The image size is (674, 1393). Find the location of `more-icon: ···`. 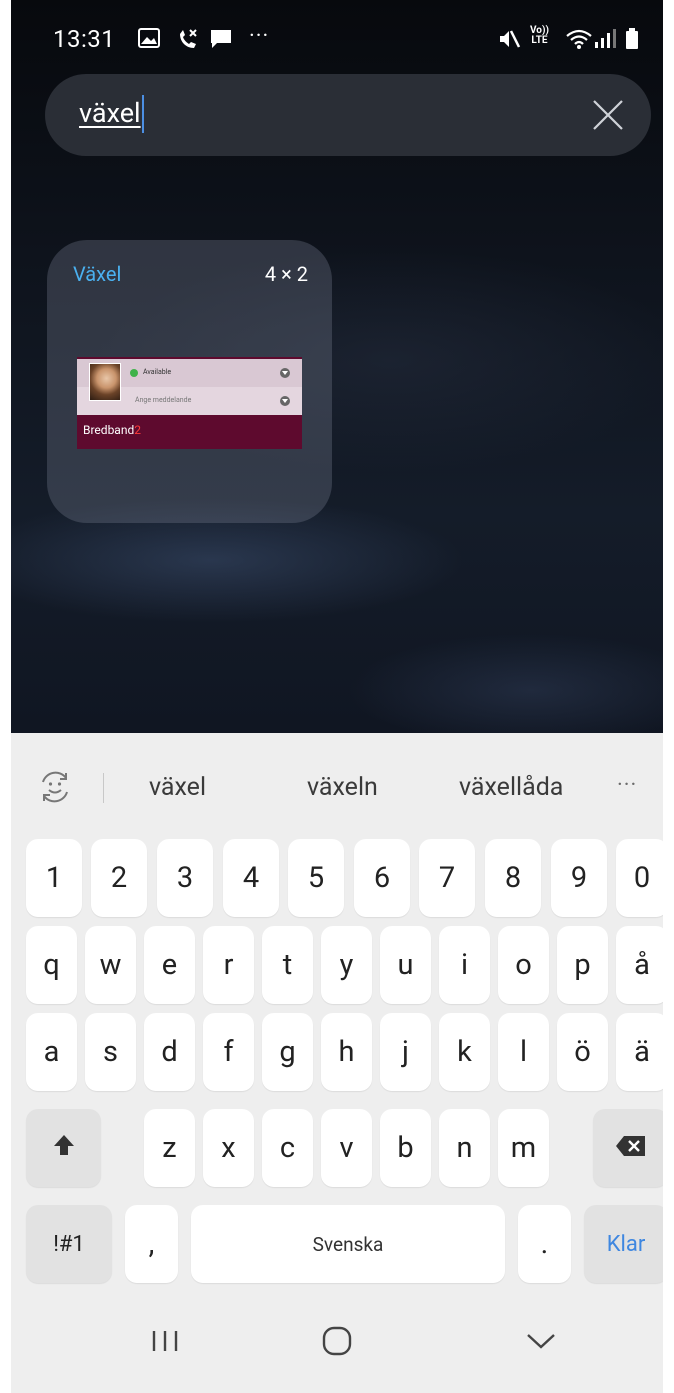

more-icon: ··· is located at coordinates (259, 36).